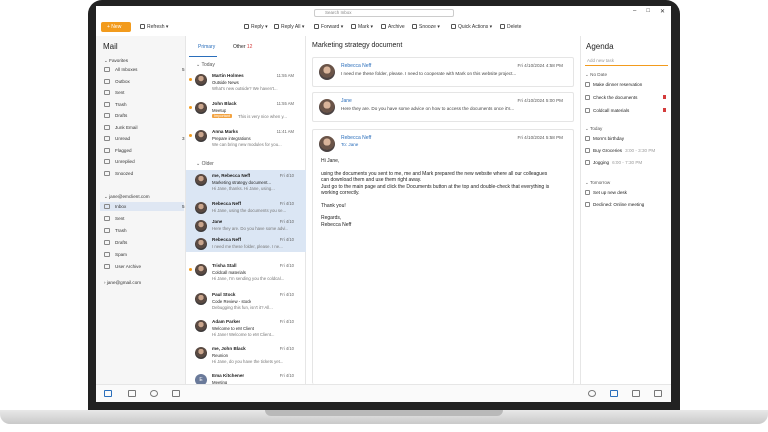 The image size is (768, 432). What do you see at coordinates (121, 230) in the screenshot?
I see `sidebar-item-label: Trash` at bounding box center [121, 230].